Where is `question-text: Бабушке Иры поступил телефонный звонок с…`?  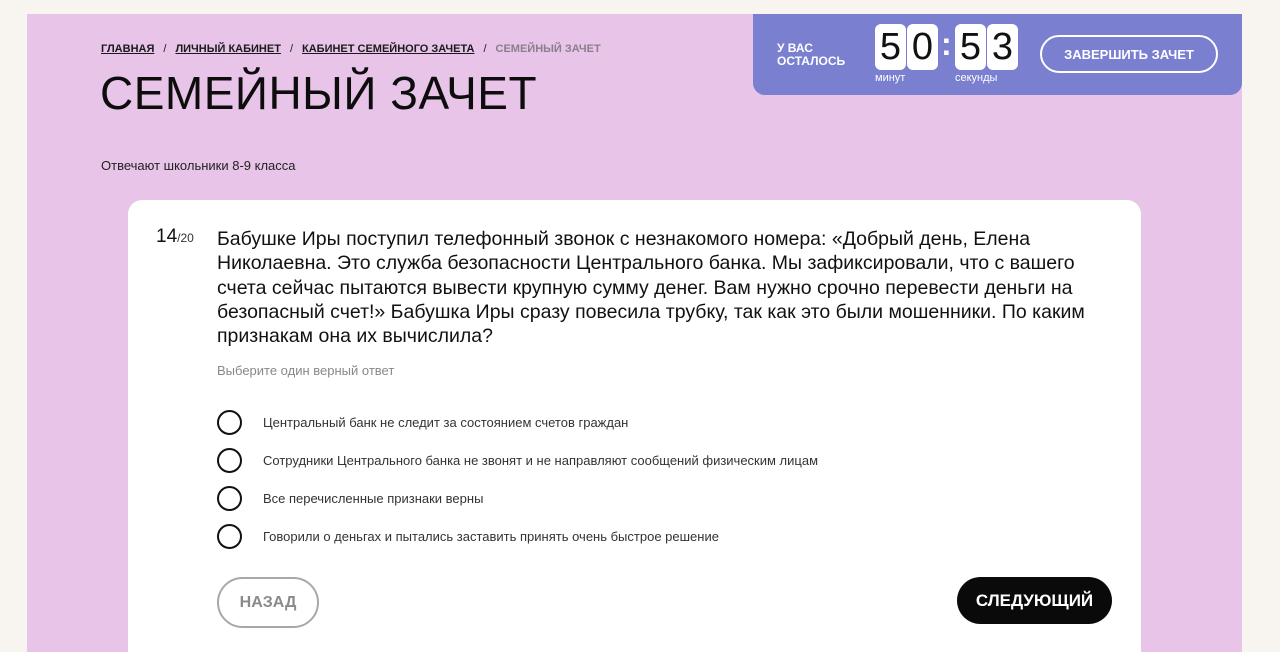
question-text: Бабушке Иры поступил телефонный звонок с… is located at coordinates (651, 288).